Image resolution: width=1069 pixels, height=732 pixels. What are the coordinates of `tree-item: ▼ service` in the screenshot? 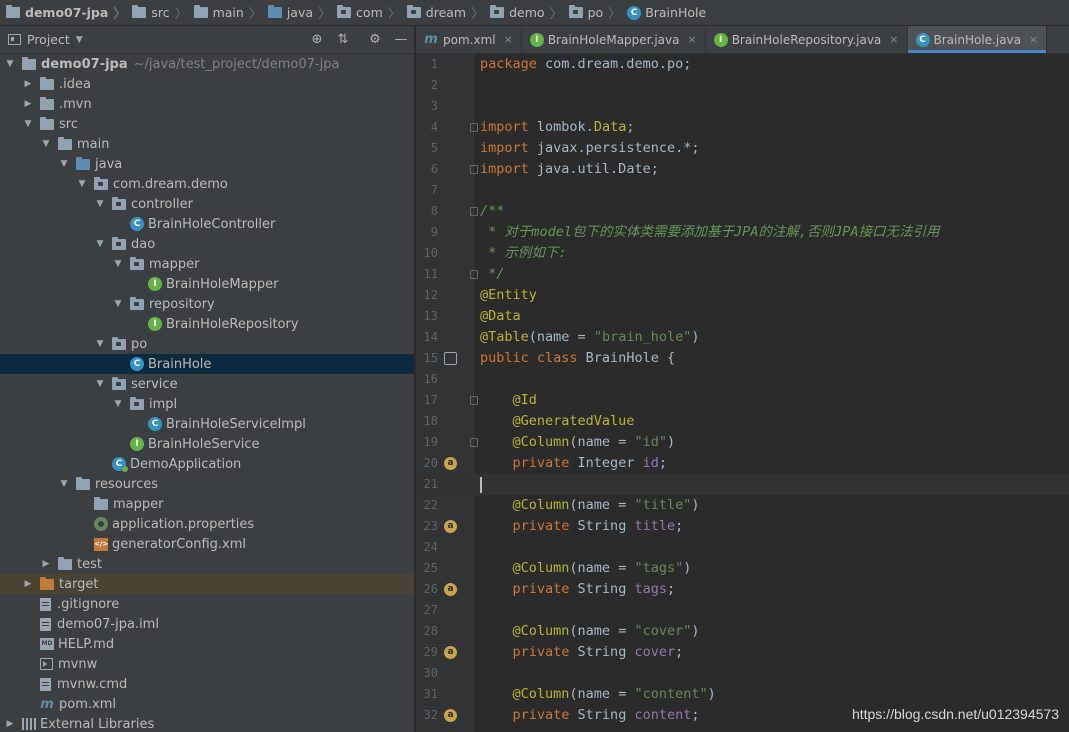 It's located at (207, 384).